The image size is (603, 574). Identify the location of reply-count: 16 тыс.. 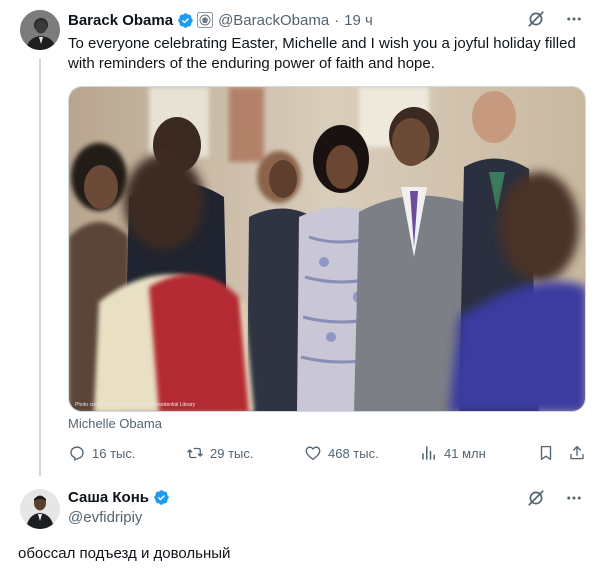
(114, 453).